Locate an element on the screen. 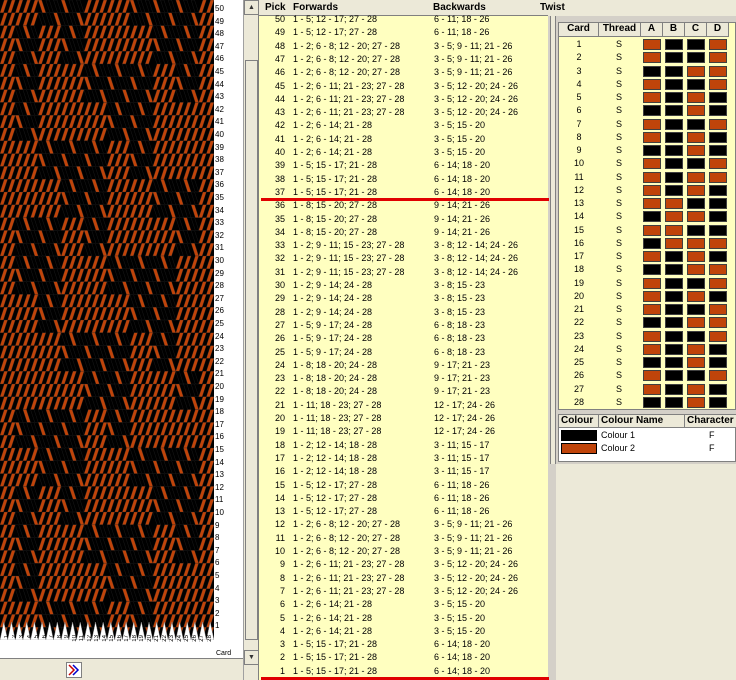 The image size is (736, 680). pick-row: 42 1 - 2; 6 - 14; 21 - 28 3 - 5; 15 - 20 is located at coordinates (404, 125).